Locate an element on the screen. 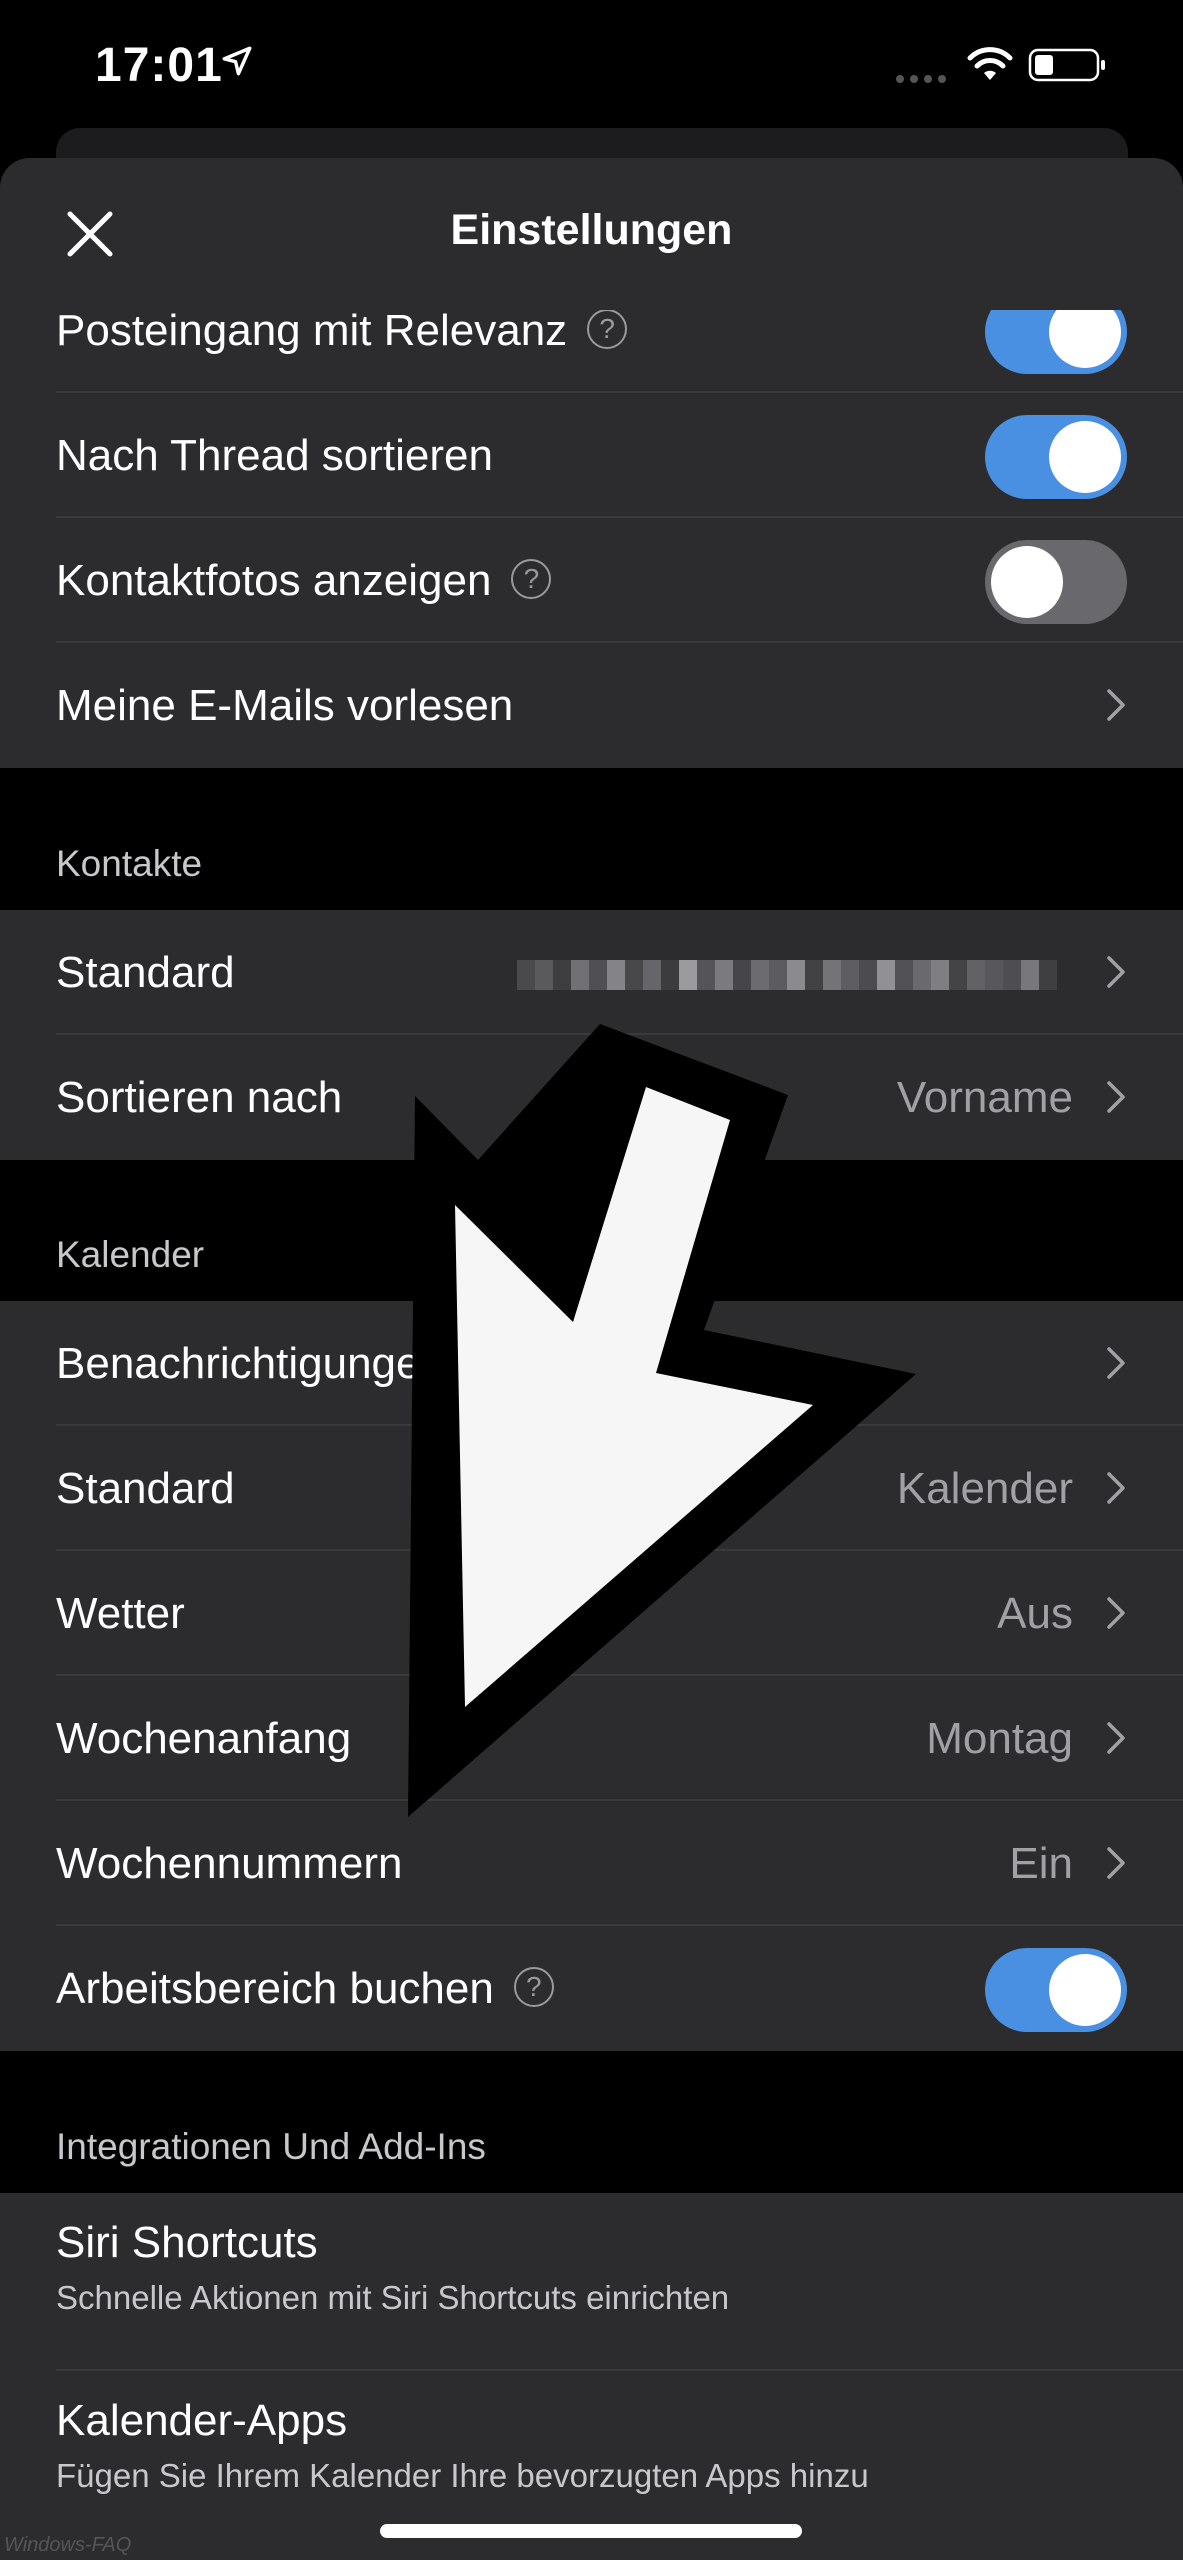 The image size is (1183, 2560). section-header-kalender: Kalender is located at coordinates (130, 1254).